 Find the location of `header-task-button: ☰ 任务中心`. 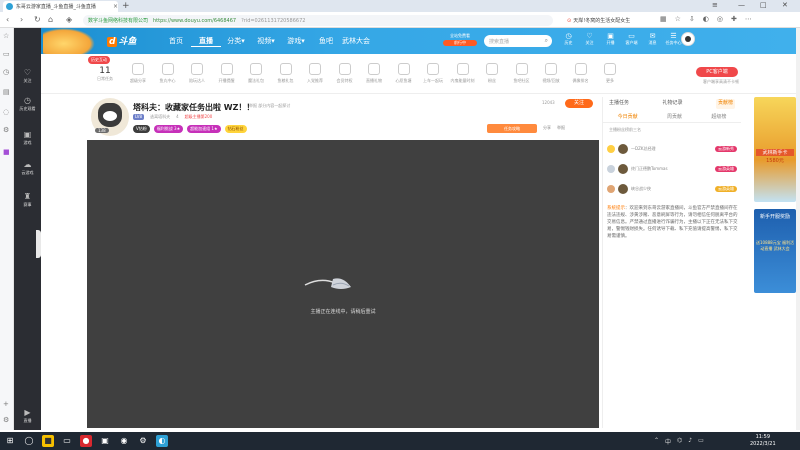

header-task-button: ☰ 任务中心 is located at coordinates (673, 39).